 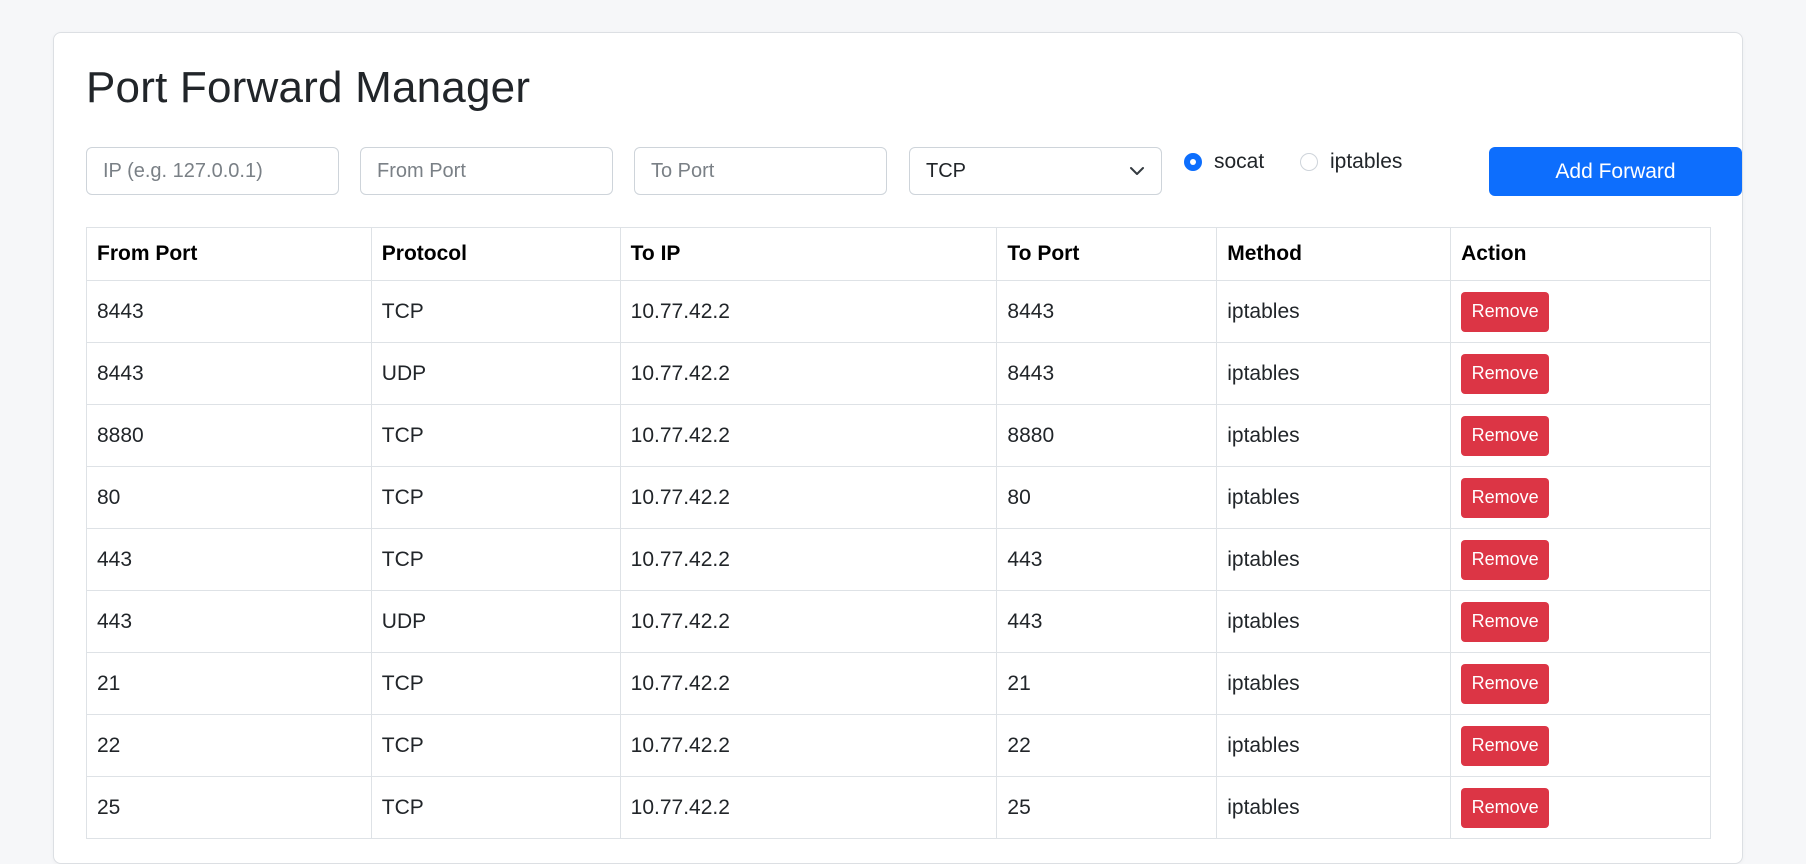 I want to click on header-method: Method, so click(x=1334, y=254).